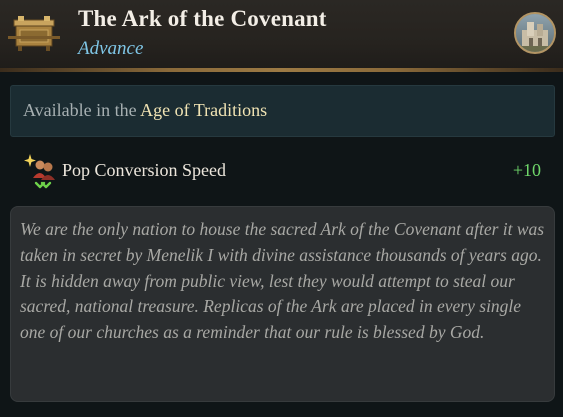  Describe the element at coordinates (111, 48) in the screenshot. I see `tooltip-subtitle: Advance` at that location.